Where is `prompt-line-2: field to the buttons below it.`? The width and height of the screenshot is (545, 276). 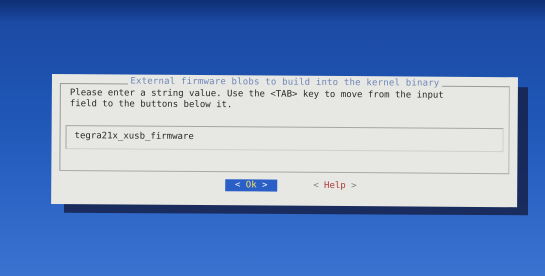 prompt-line-2: field to the buttons below it. is located at coordinates (151, 105).